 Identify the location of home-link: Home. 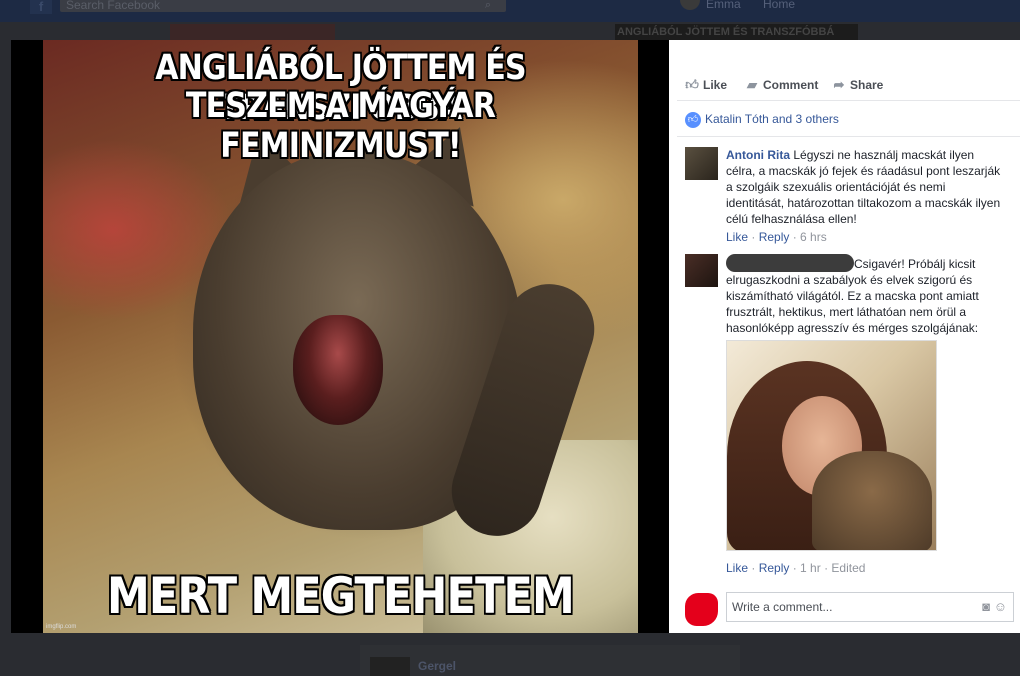
(779, 5).